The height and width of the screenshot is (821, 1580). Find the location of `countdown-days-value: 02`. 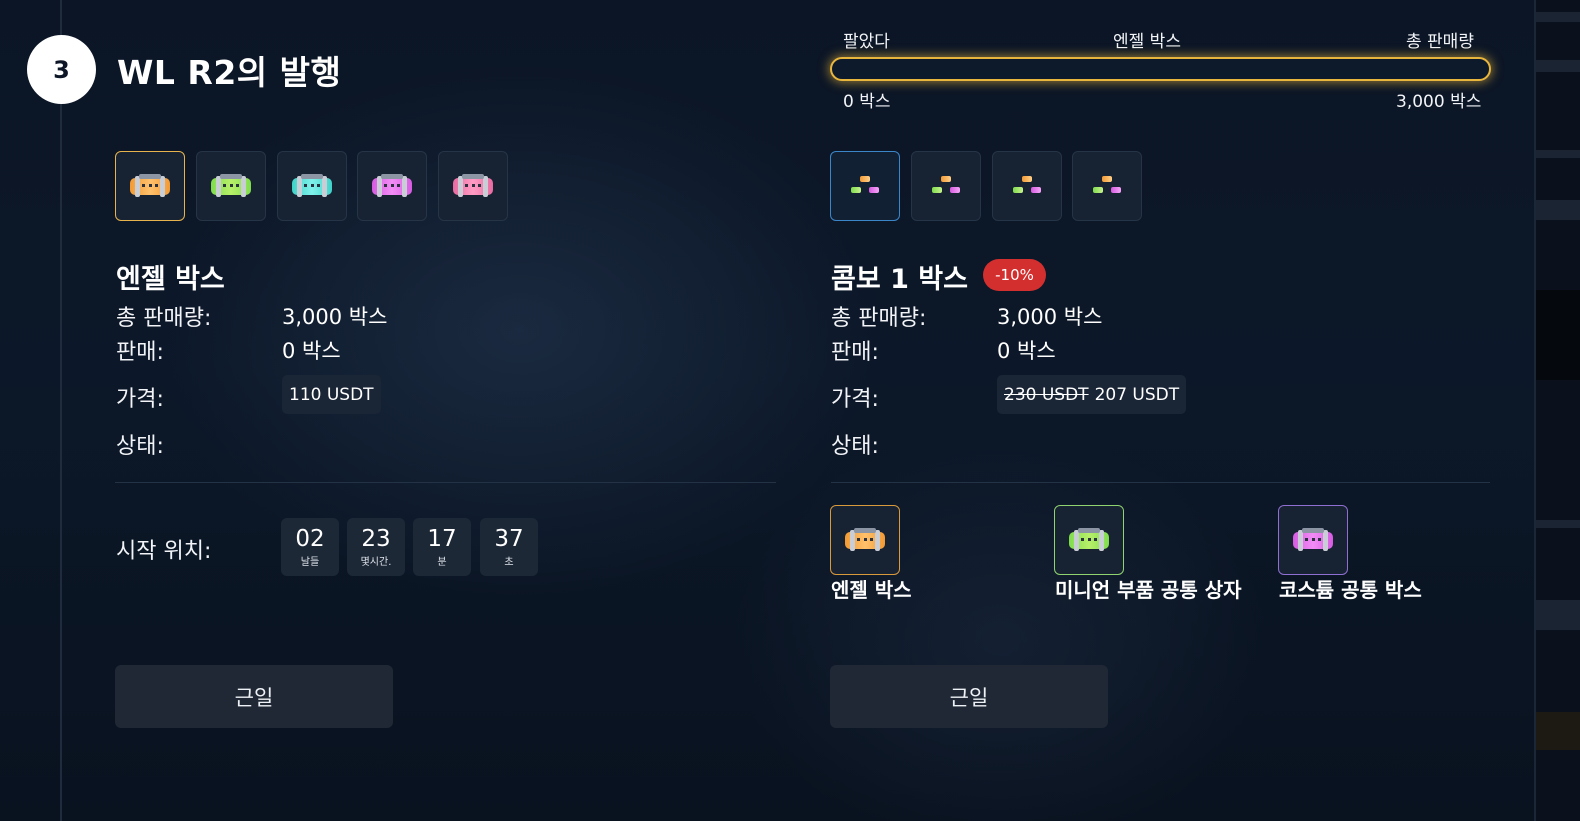

countdown-days-value: 02 is located at coordinates (310, 538).